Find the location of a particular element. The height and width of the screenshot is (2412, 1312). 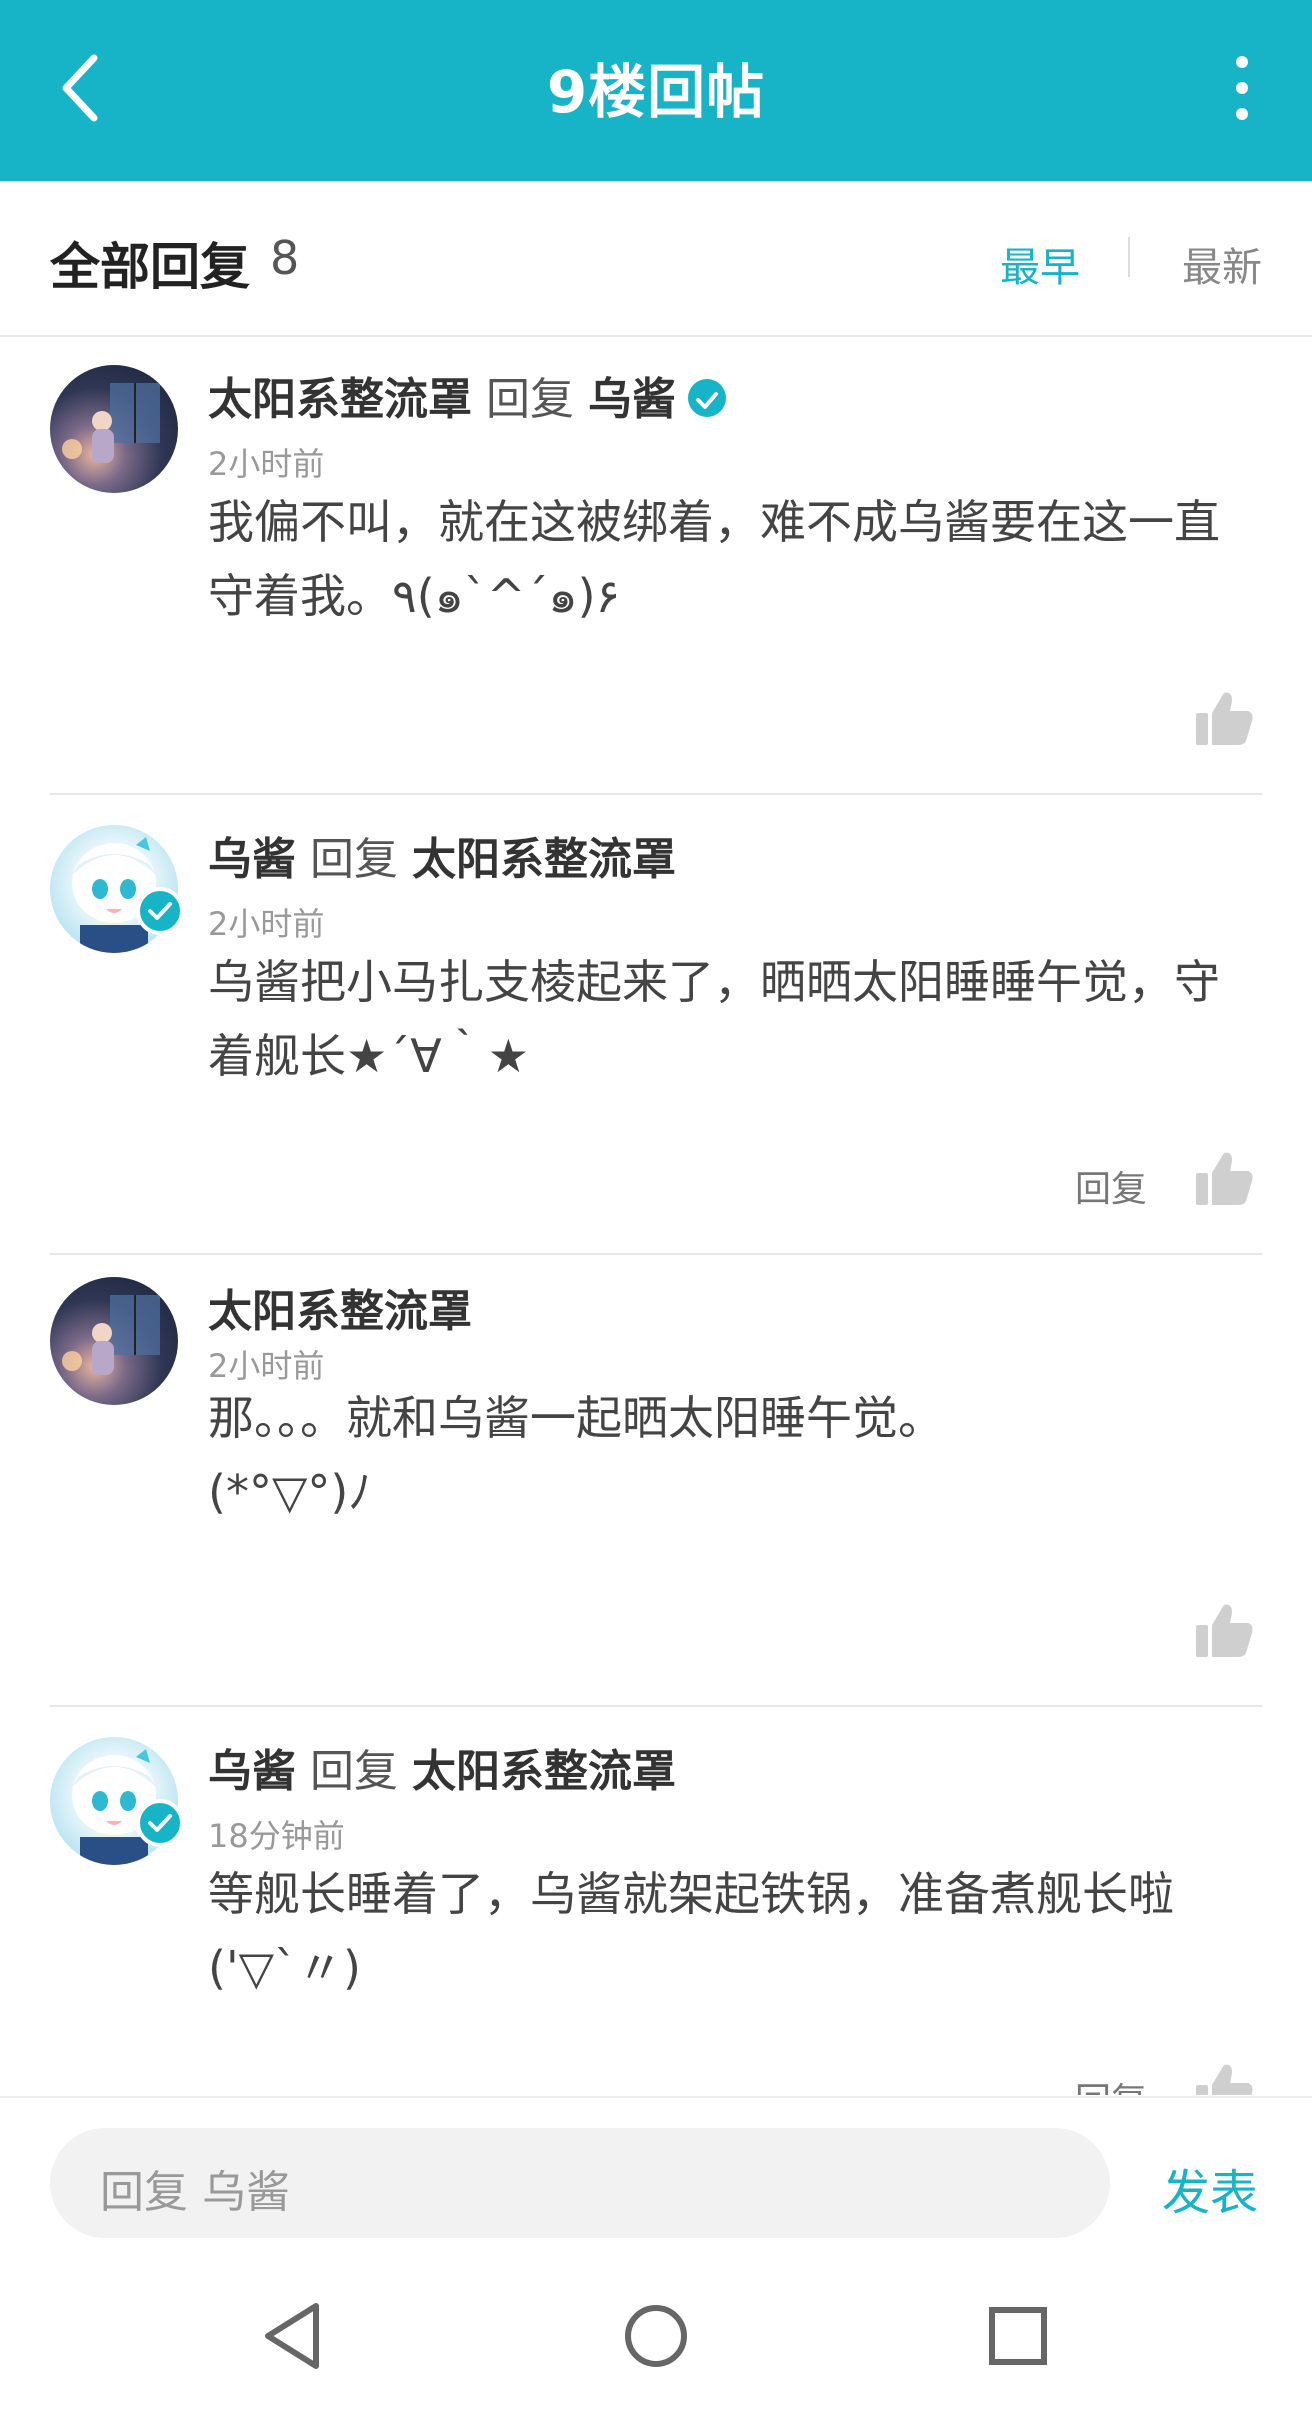

page-title: 9楼回帖 is located at coordinates (656, 92).